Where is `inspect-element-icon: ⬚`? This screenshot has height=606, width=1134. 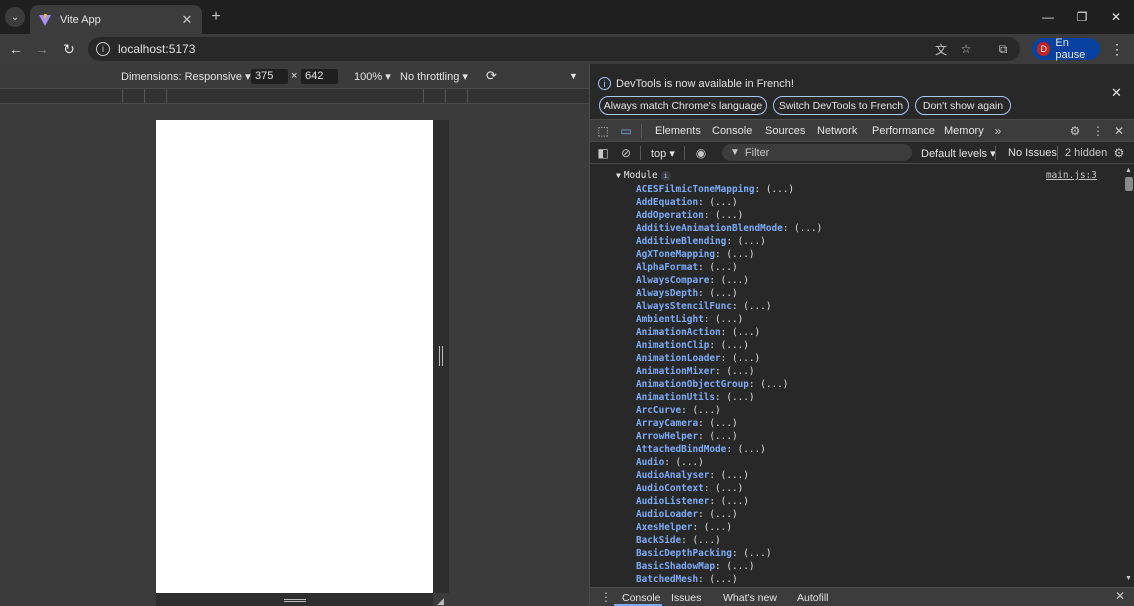 inspect-element-icon: ⬚ is located at coordinates (603, 131).